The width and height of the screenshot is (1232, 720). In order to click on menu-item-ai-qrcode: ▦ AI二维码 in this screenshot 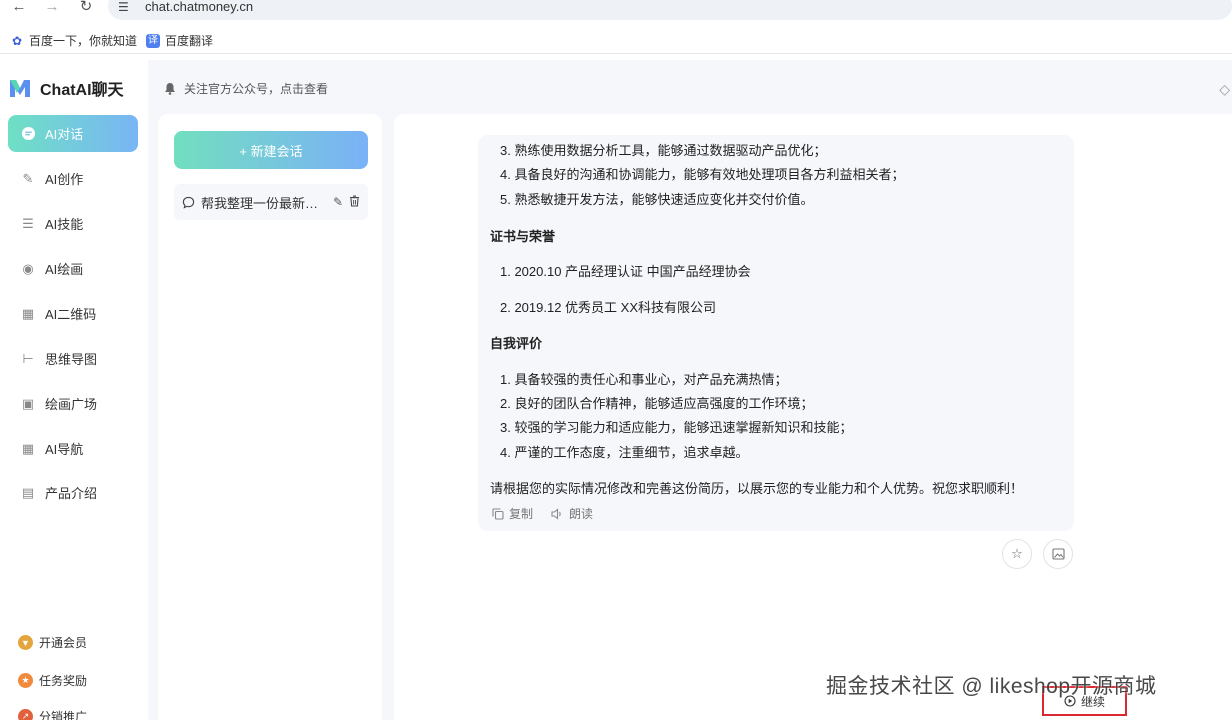, I will do `click(73, 313)`.